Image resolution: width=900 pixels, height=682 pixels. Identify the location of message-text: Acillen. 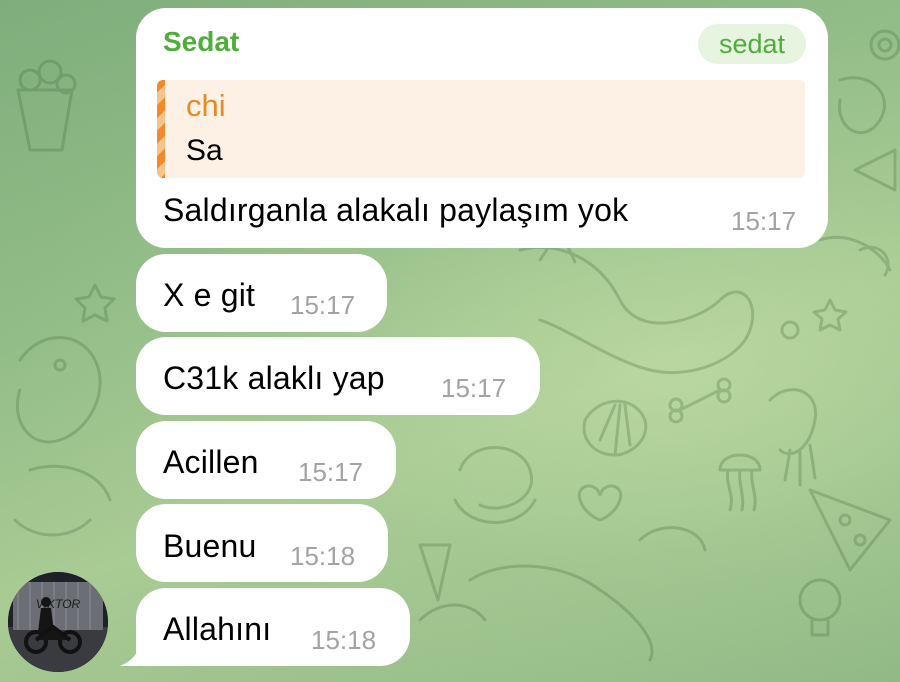
(211, 462).